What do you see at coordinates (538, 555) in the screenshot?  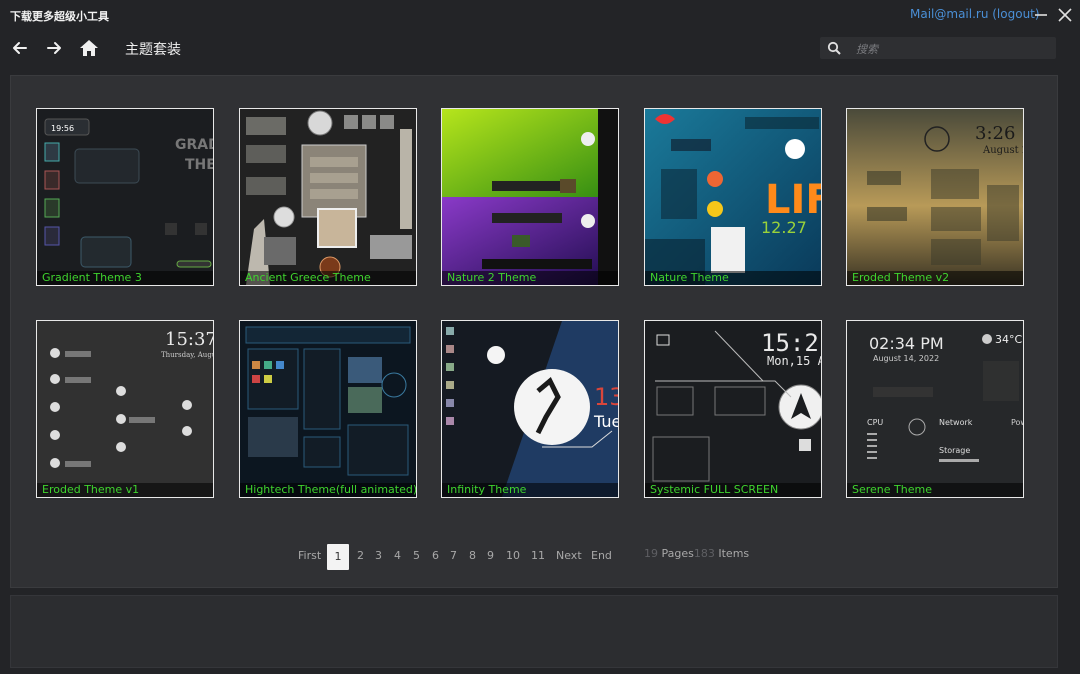 I see `pagination-page: 11` at bounding box center [538, 555].